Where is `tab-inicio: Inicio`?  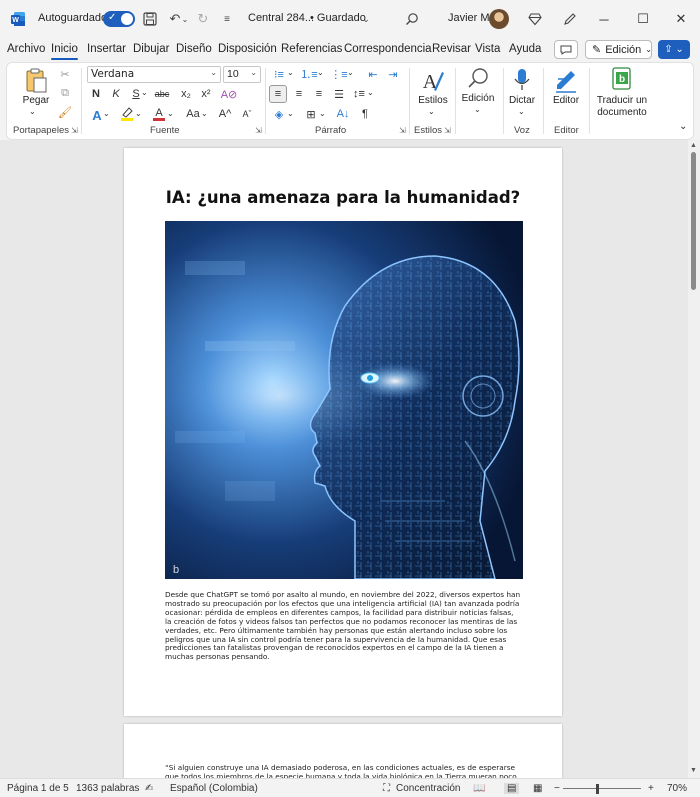
tab-inicio: Inicio is located at coordinates (64, 51).